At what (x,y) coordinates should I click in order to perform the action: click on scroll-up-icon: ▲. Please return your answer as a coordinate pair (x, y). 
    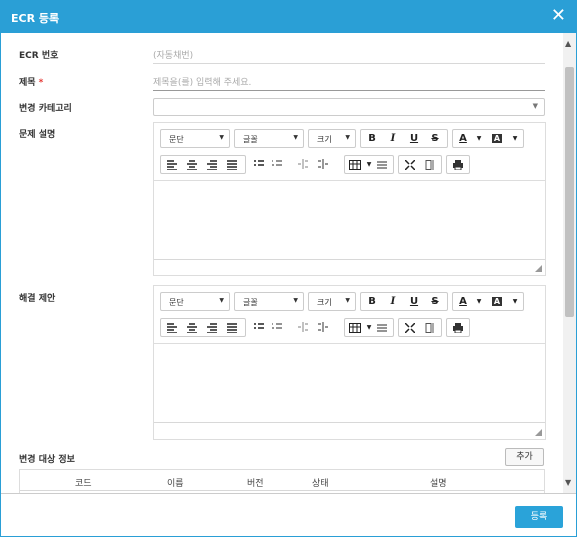
    Looking at the image, I should click on (568, 43).